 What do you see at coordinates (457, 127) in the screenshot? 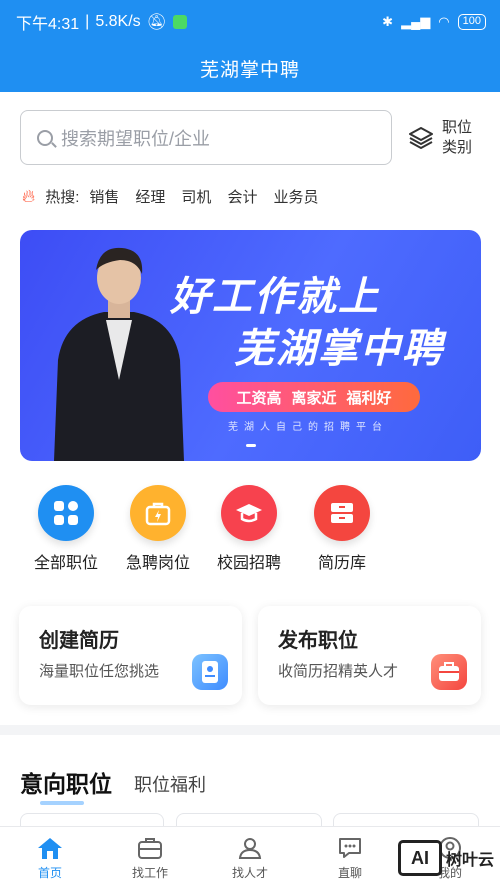
I see `job-category-line1: 职位` at bounding box center [457, 127].